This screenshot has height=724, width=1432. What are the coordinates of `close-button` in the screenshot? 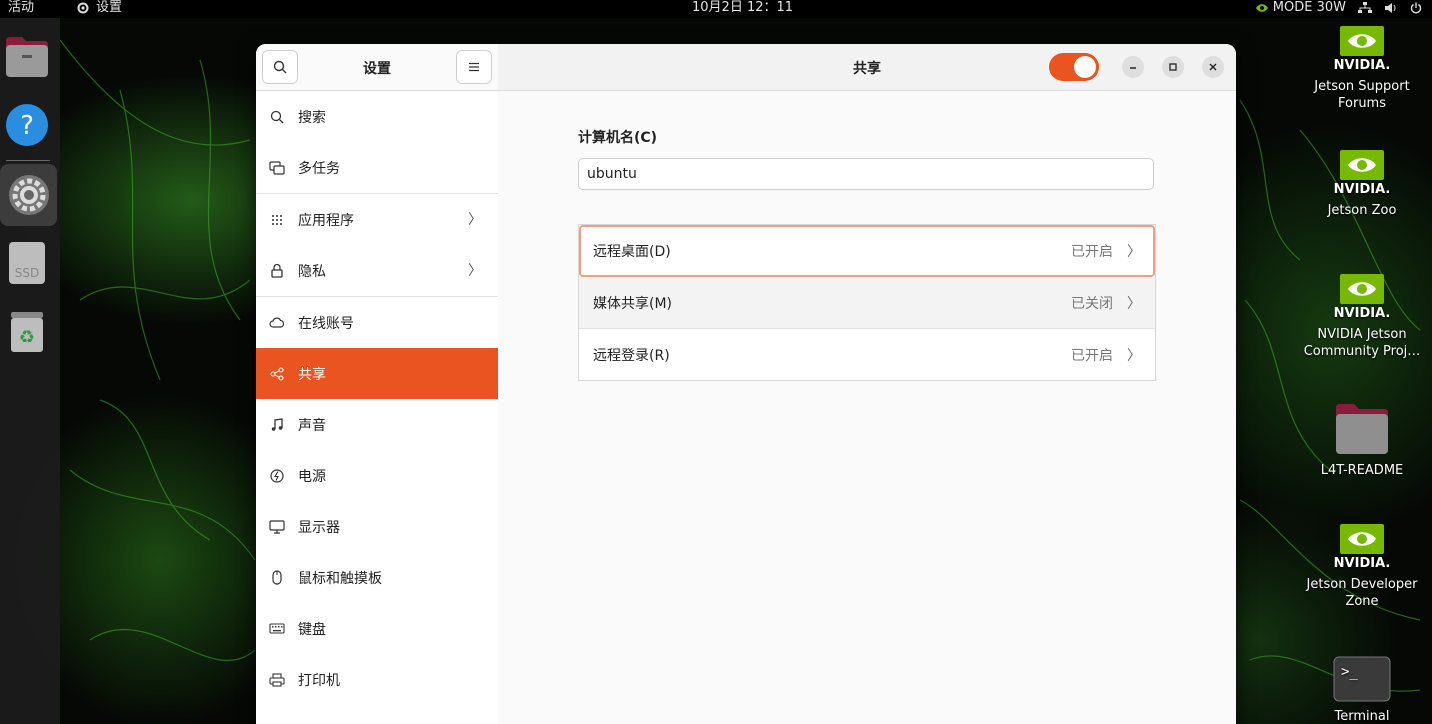 It's located at (1213, 67).